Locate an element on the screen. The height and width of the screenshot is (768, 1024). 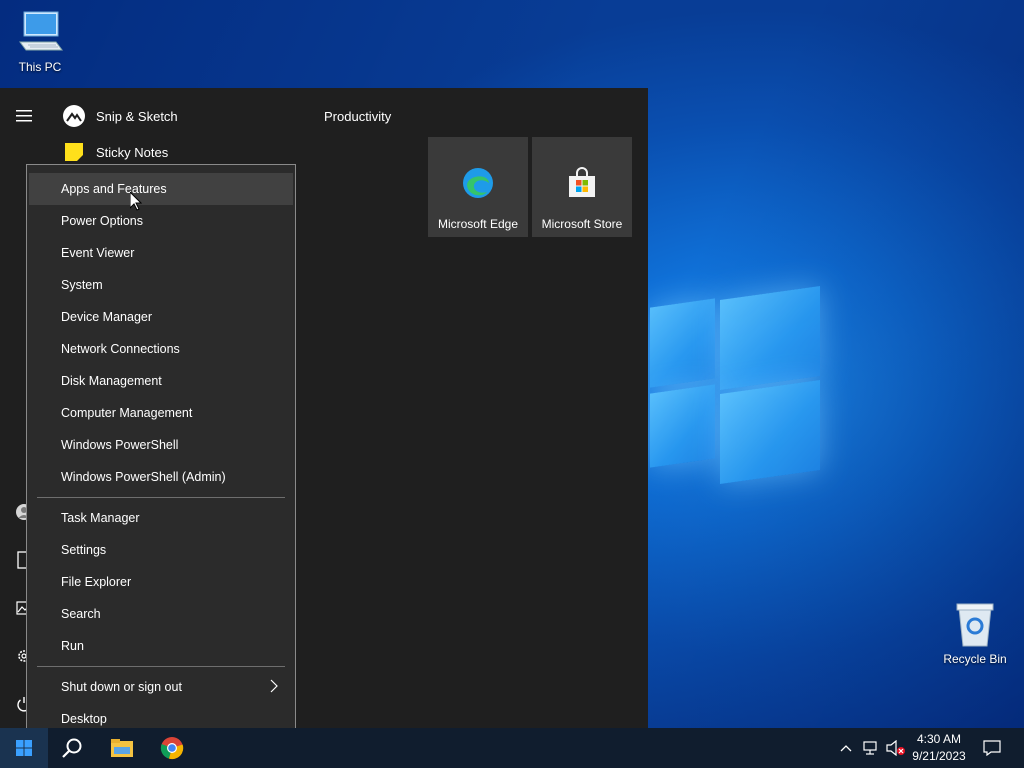
chrome-icon is located at coordinates (172, 748).